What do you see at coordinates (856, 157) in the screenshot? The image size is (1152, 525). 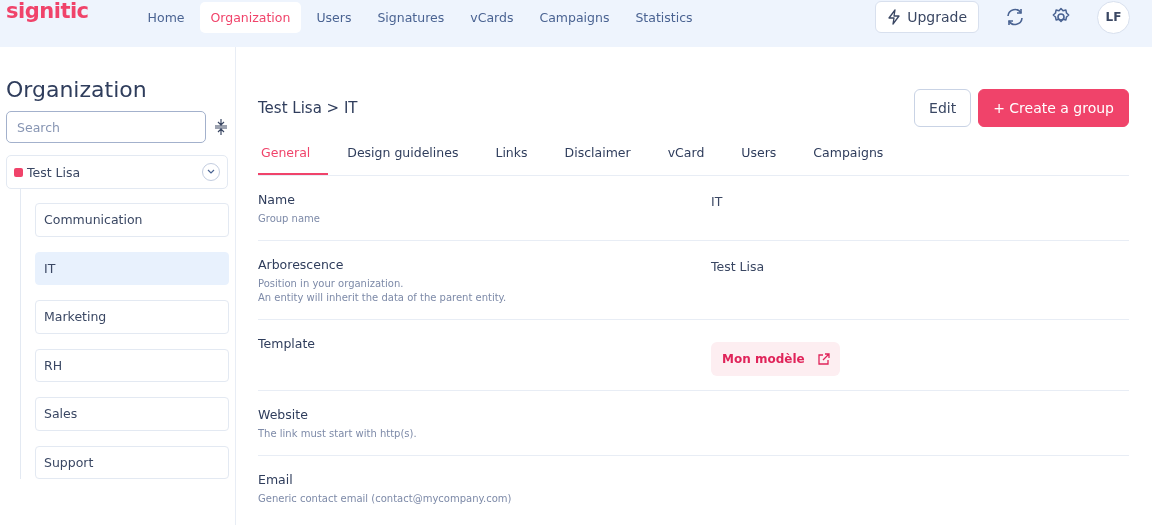 I see `tab: Campaigns` at bounding box center [856, 157].